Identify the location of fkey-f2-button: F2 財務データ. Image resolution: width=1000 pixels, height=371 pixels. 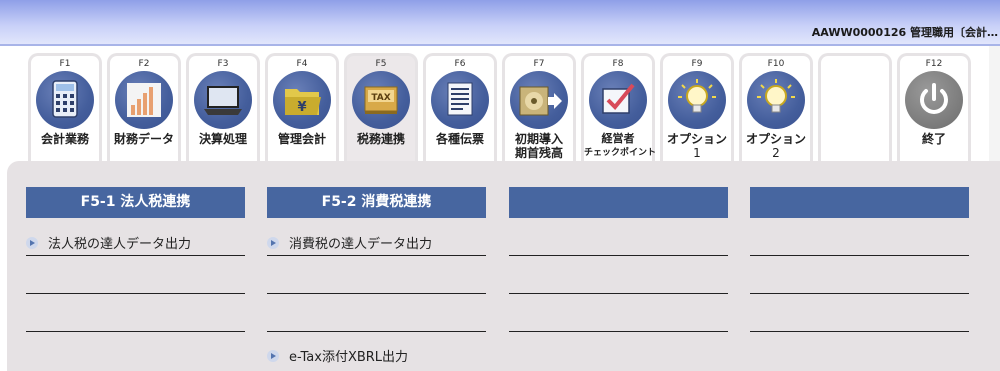
(144, 108).